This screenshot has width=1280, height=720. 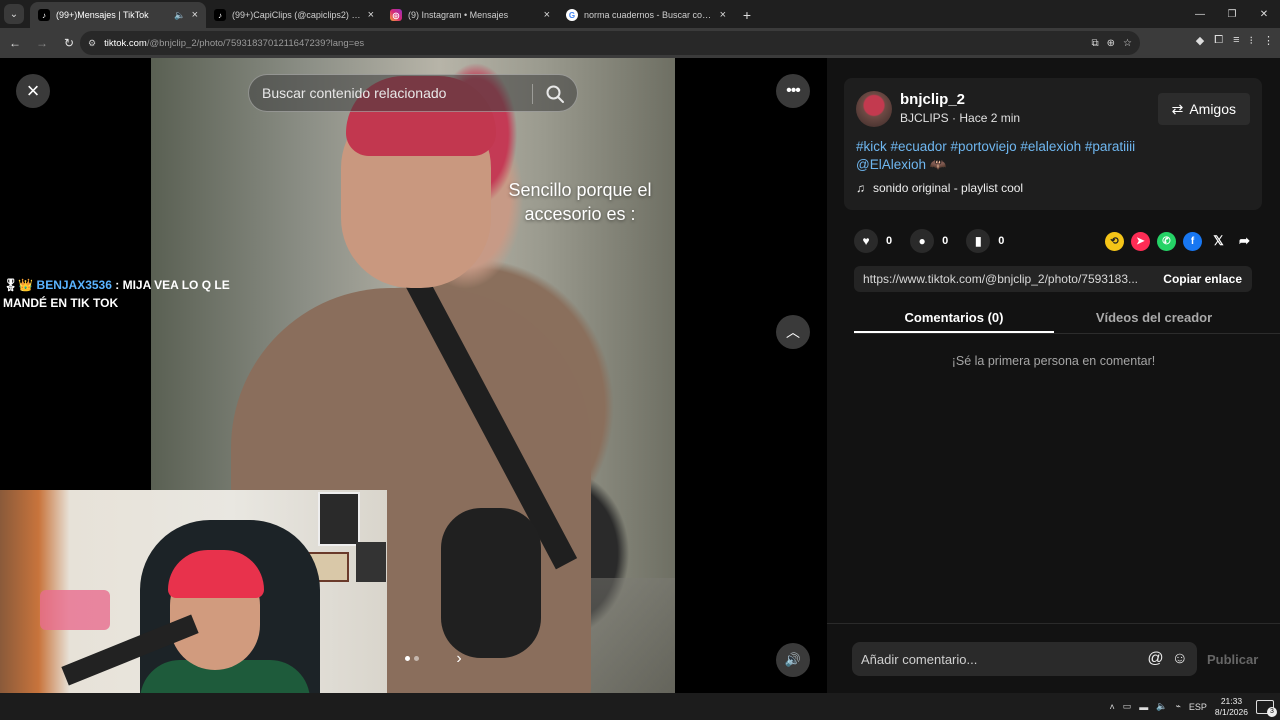 I want to click on save-button: ▮ 0, so click(x=985, y=241).